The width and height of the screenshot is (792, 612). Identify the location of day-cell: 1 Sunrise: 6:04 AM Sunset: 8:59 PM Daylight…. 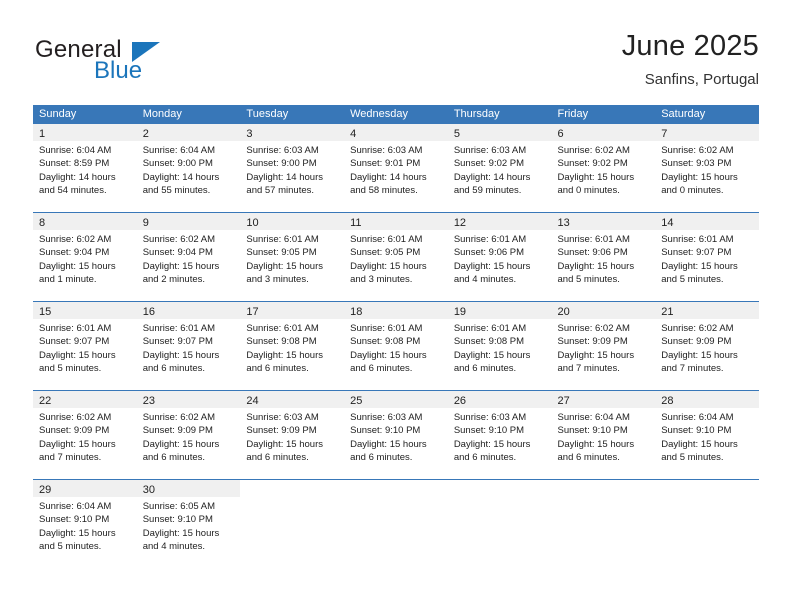
(85, 165).